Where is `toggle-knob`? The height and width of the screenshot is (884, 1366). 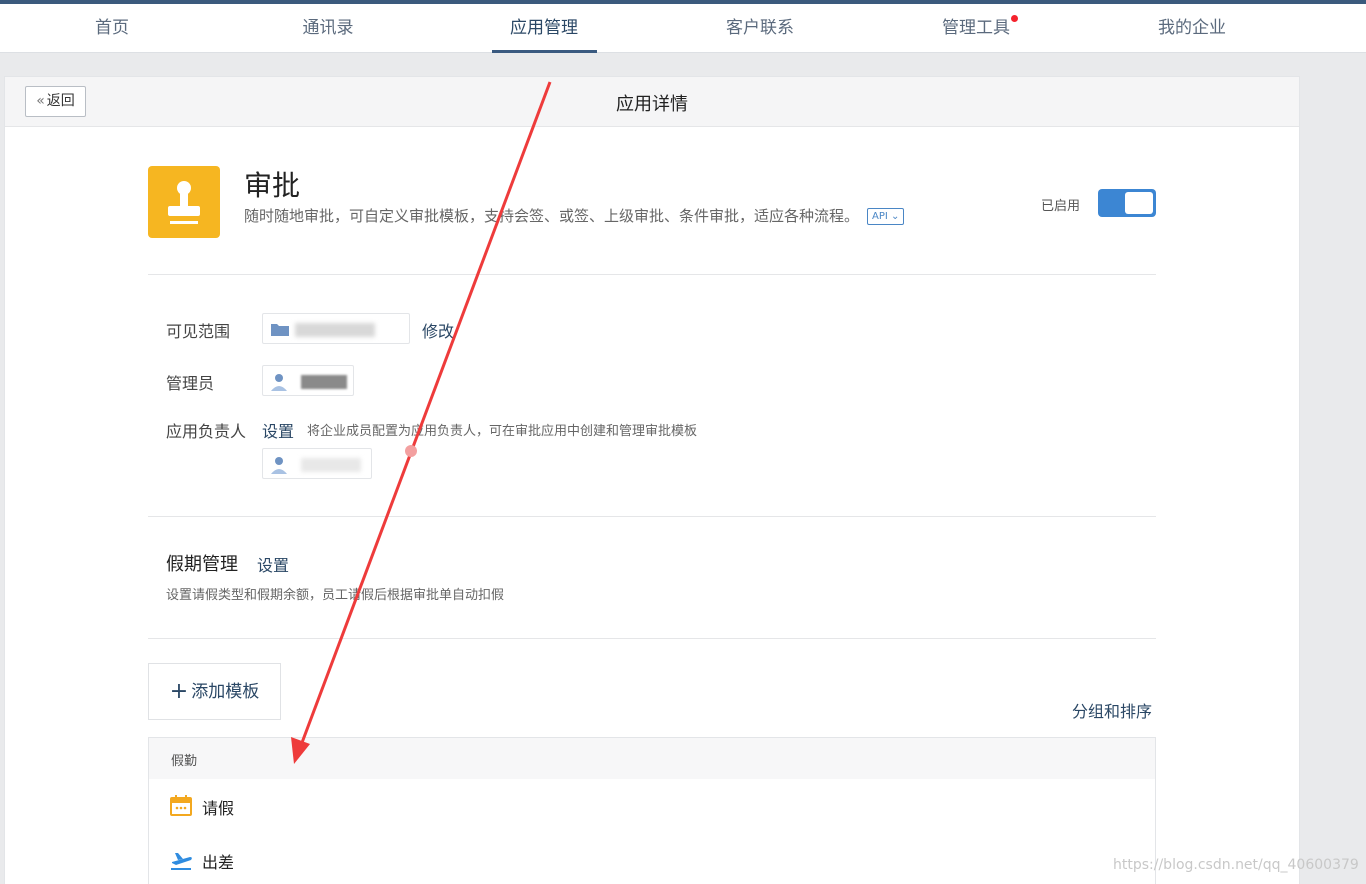
toggle-knob is located at coordinates (1139, 203).